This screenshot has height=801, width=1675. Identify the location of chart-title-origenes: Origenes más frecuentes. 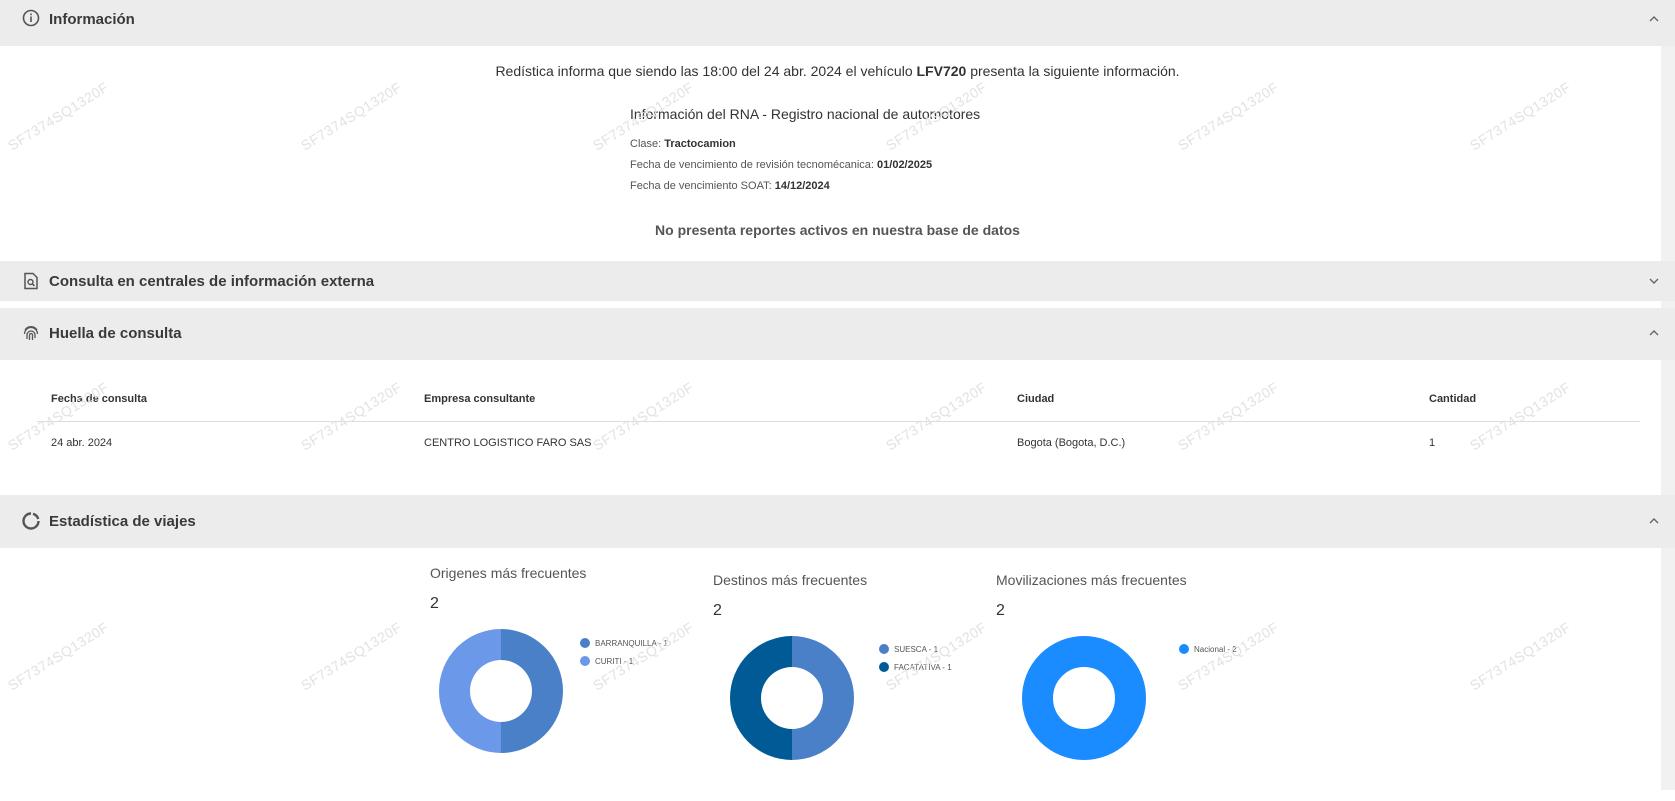
(508, 573).